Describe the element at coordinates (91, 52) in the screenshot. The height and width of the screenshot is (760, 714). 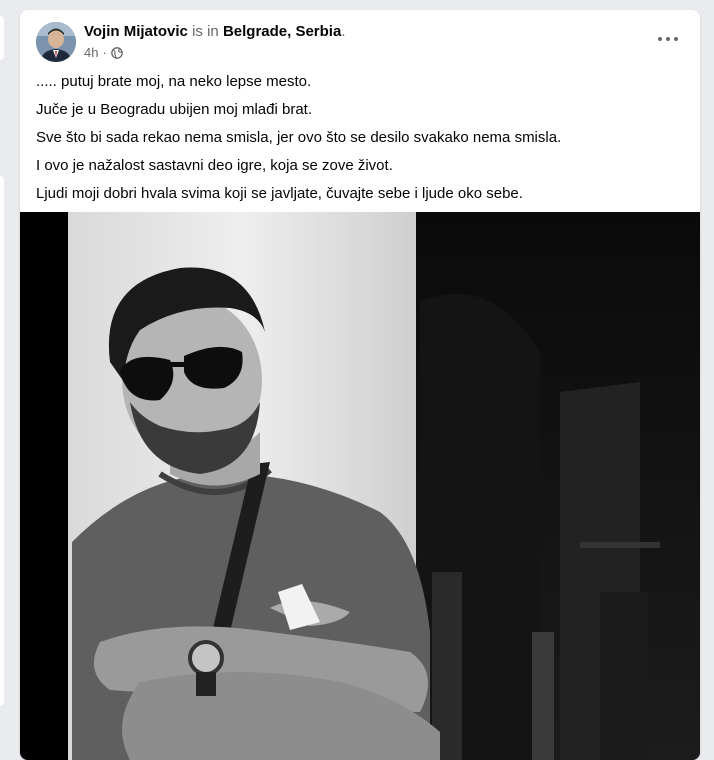
I see `post-timestamp: 4h` at that location.